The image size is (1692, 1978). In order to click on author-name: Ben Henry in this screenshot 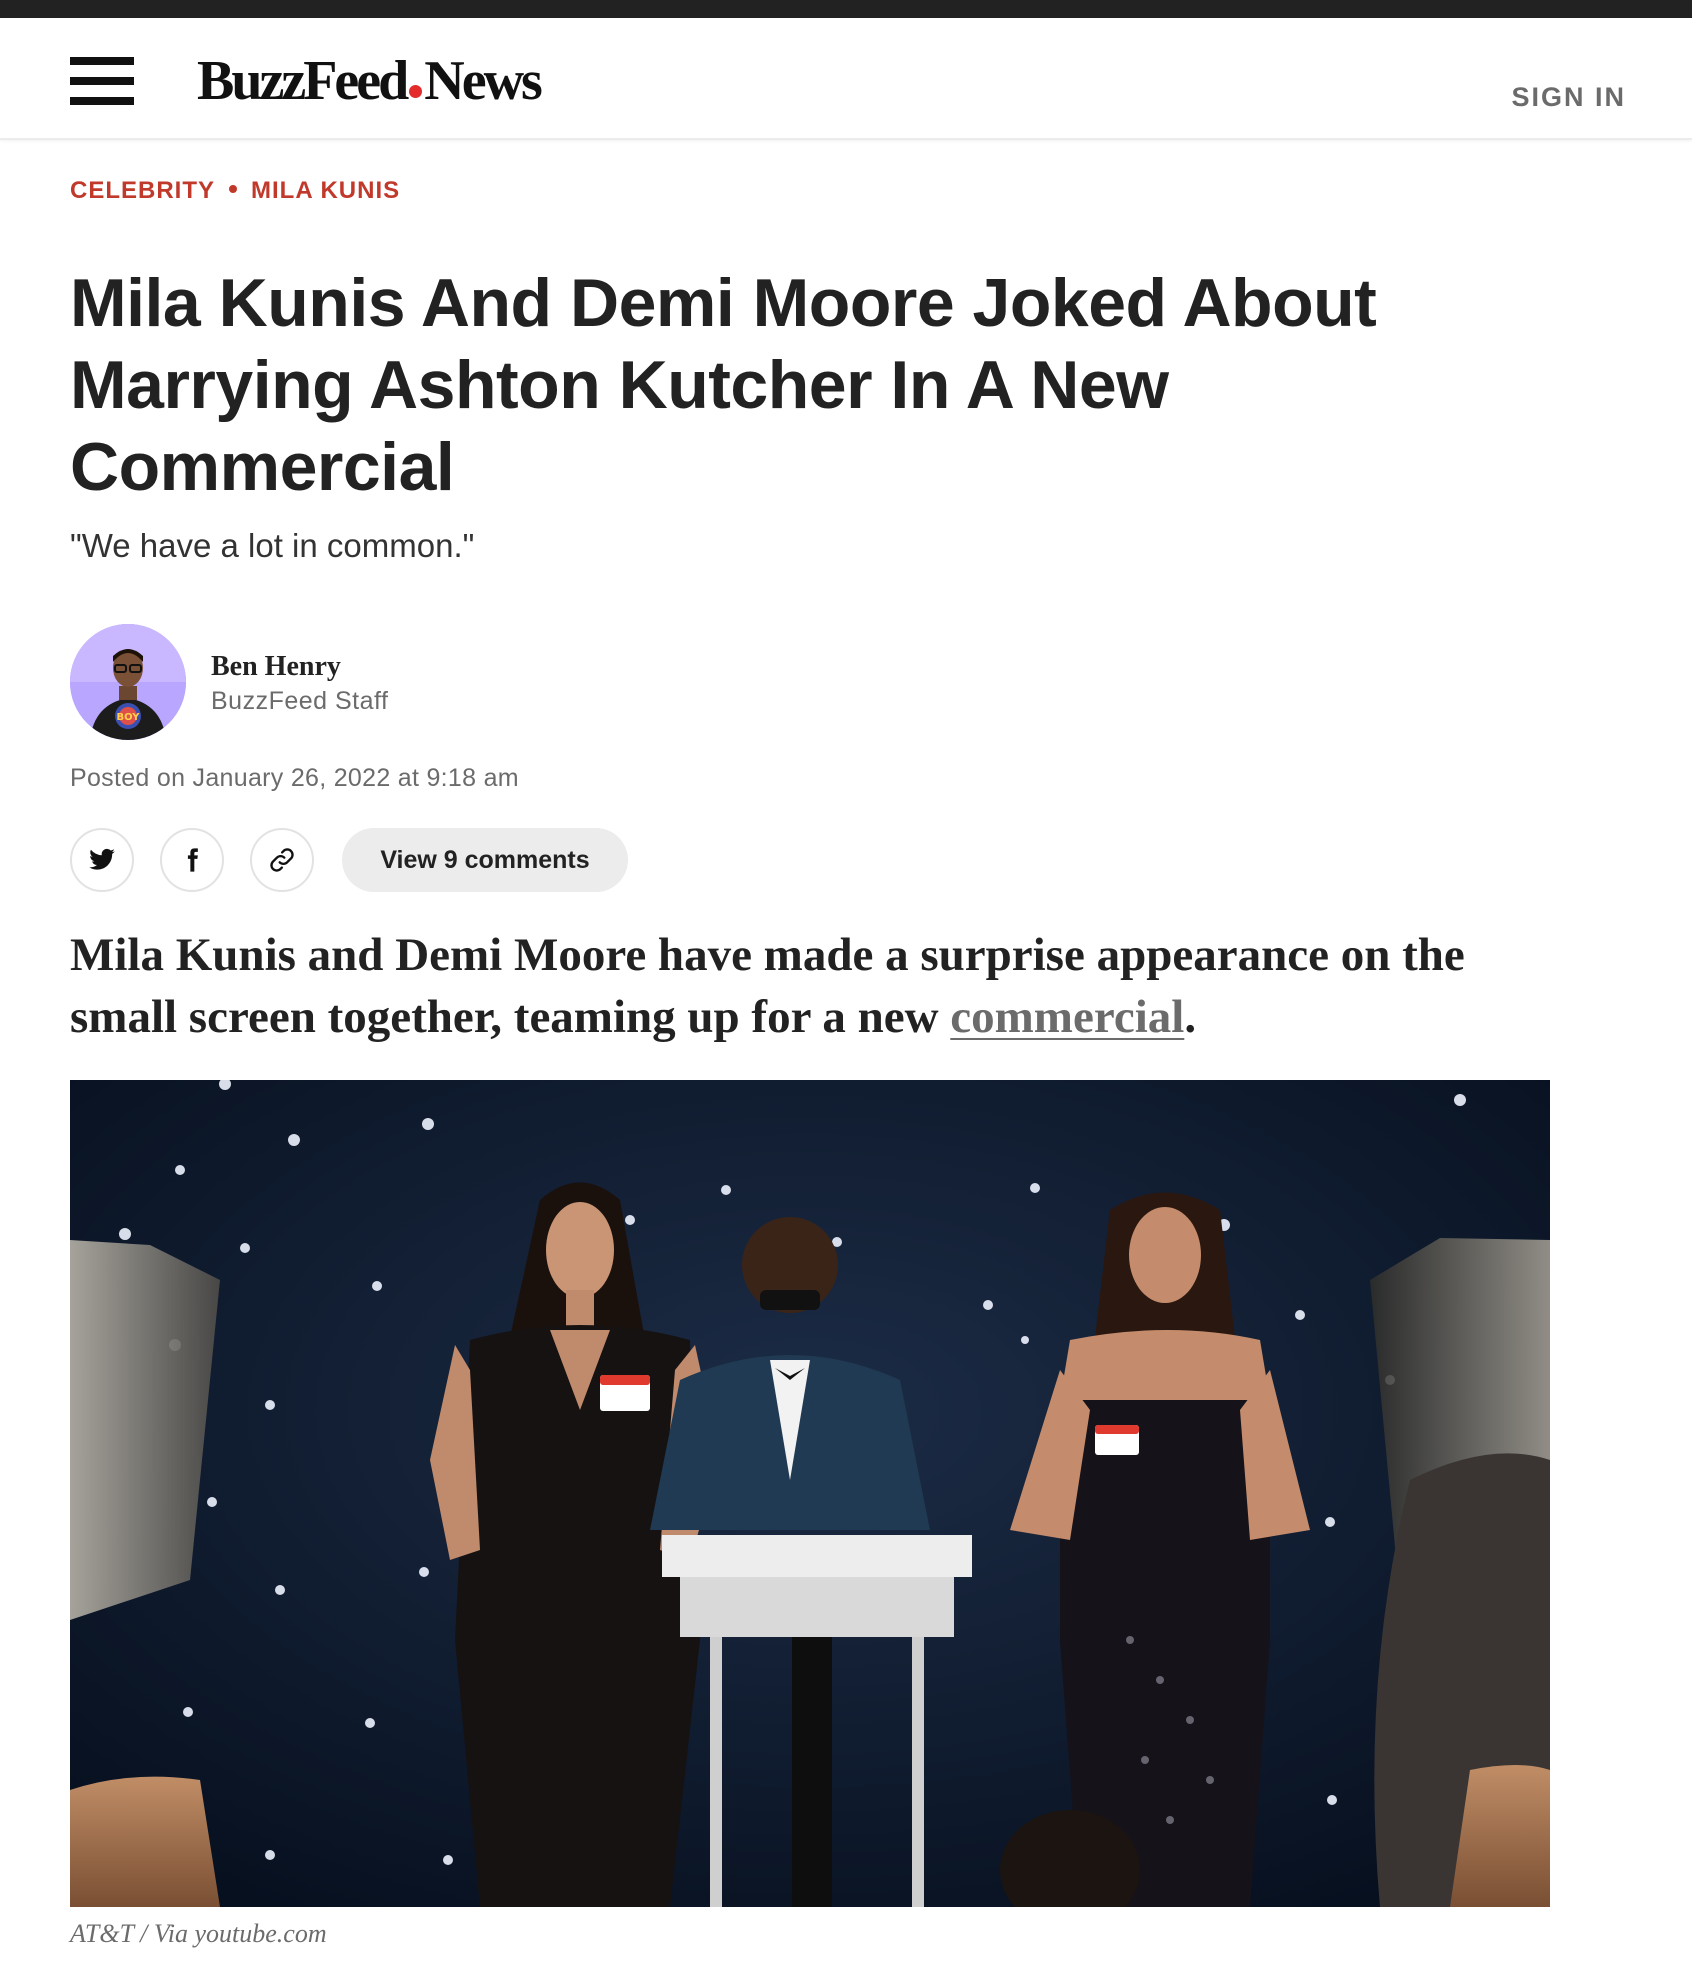, I will do `click(276, 667)`.